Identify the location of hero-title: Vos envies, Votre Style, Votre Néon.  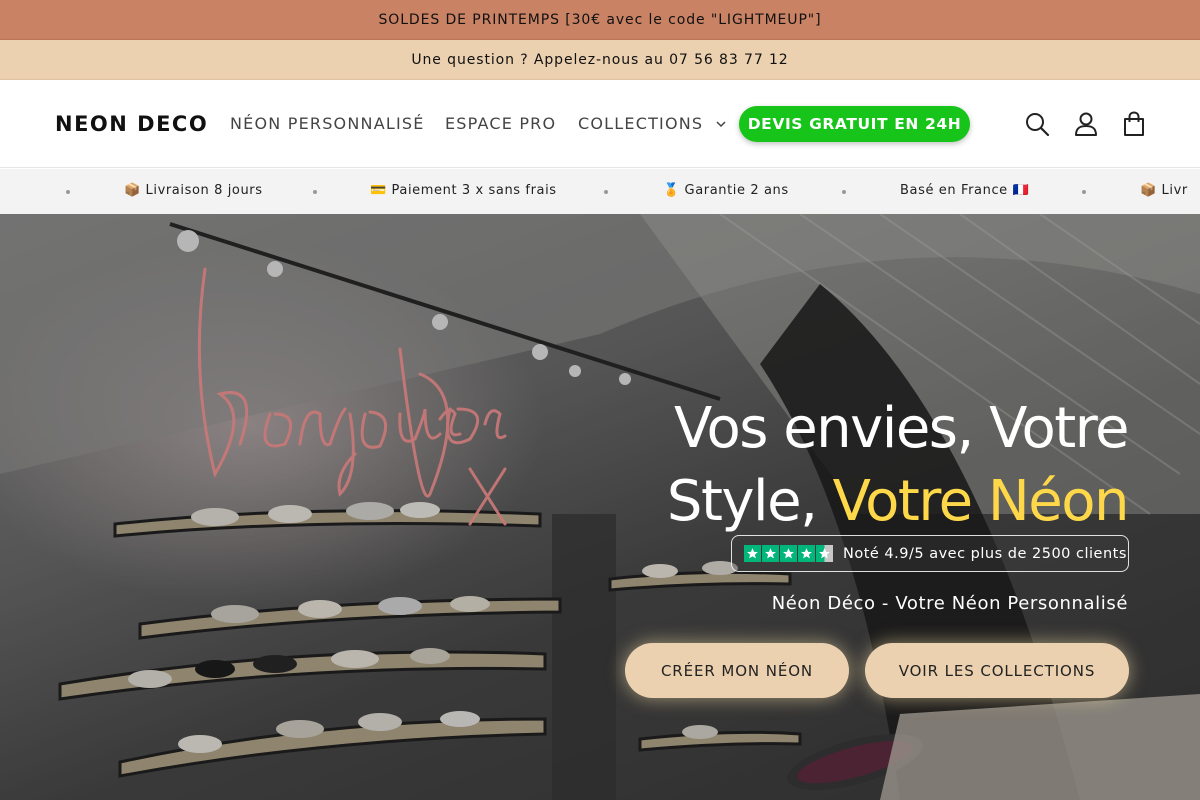
(898, 465).